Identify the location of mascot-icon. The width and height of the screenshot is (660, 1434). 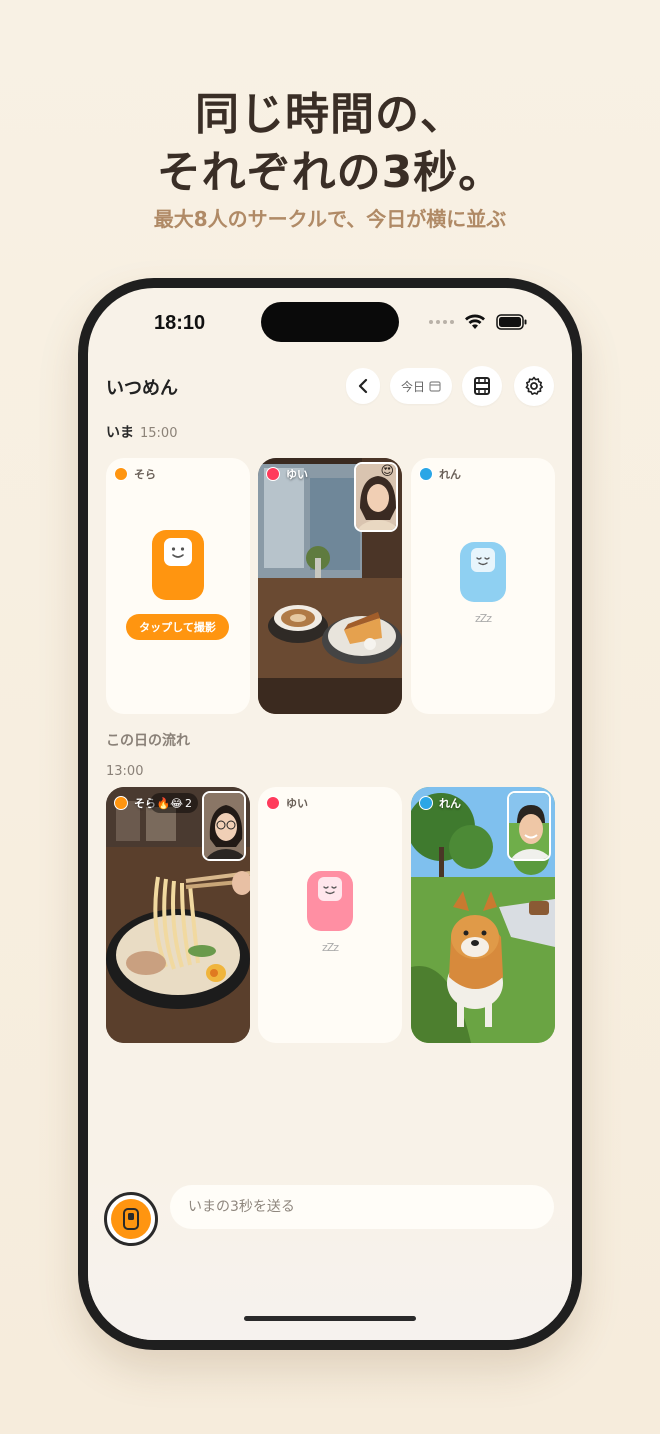
(178, 565).